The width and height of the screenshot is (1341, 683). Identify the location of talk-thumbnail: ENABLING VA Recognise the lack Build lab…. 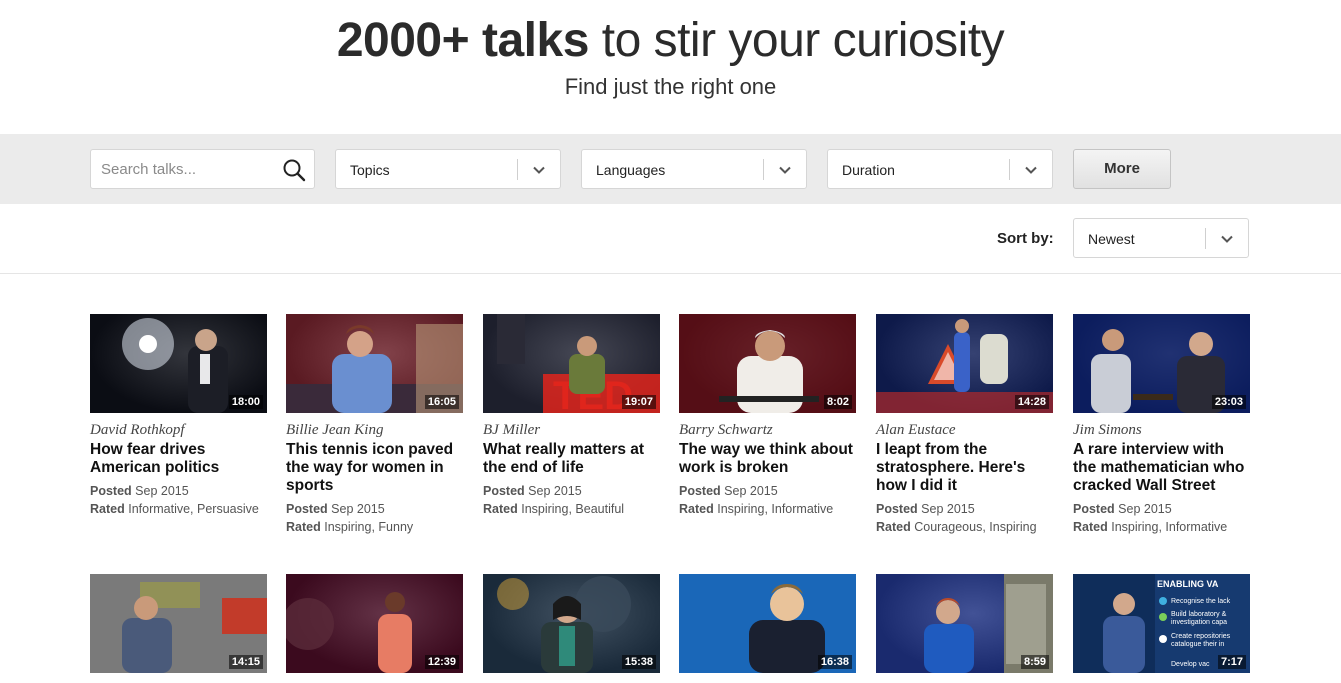
(1161, 623).